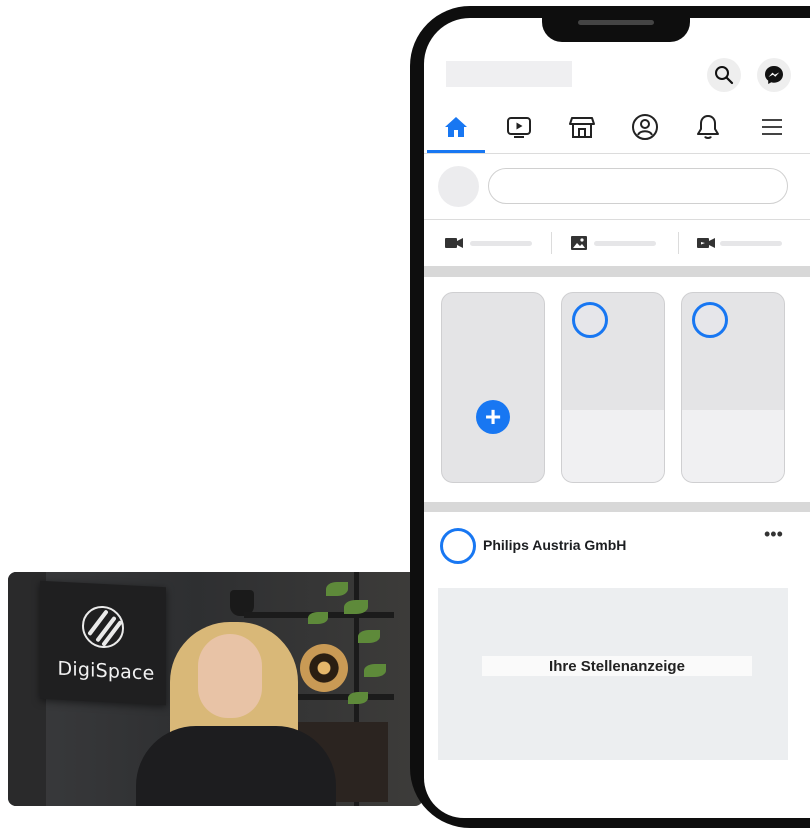 Image resolution: width=810 pixels, height=828 pixels. What do you see at coordinates (617, 666) in the screenshot?
I see `ad-label: Ihre Stellenanzeige` at bounding box center [617, 666].